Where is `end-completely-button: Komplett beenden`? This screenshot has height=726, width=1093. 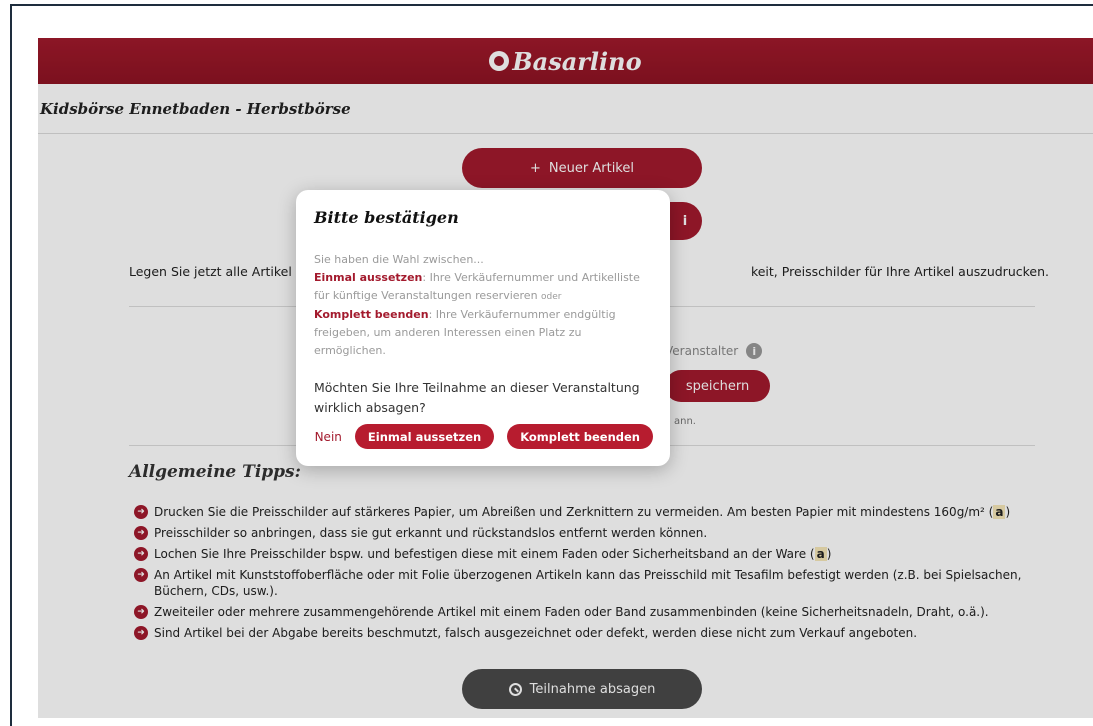
end-completely-button: Komplett beenden is located at coordinates (580, 436).